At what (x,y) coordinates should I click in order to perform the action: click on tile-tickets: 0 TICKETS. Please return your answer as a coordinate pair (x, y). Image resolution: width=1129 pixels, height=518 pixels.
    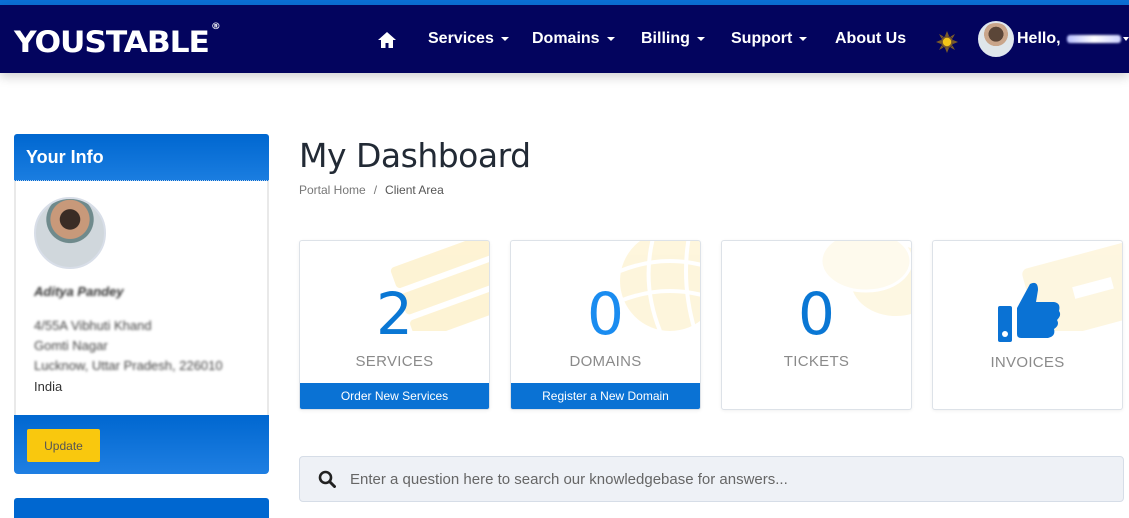
    Looking at the image, I should click on (816, 325).